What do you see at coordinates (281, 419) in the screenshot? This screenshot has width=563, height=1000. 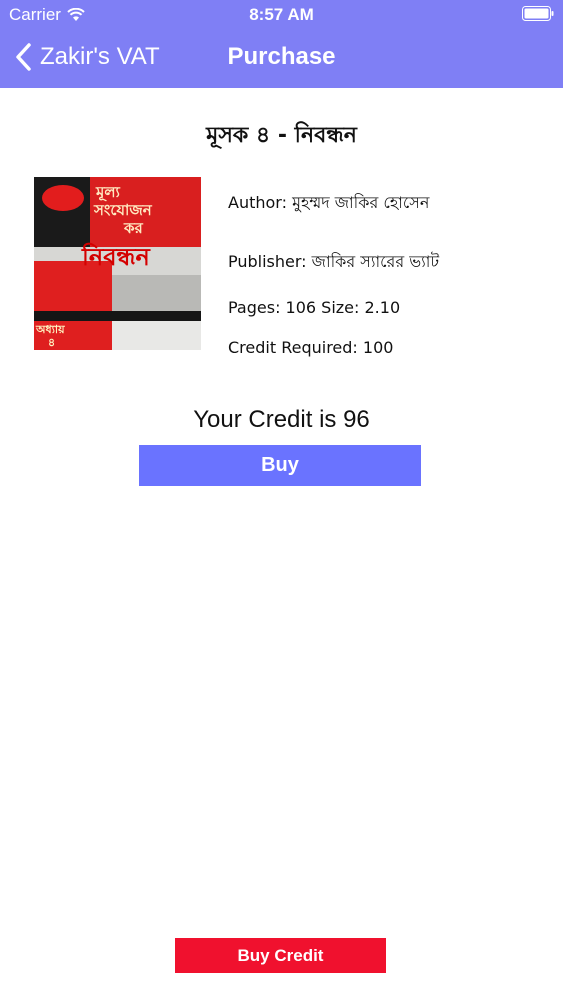 I see `user-credit-text: Your Credit is 96` at bounding box center [281, 419].